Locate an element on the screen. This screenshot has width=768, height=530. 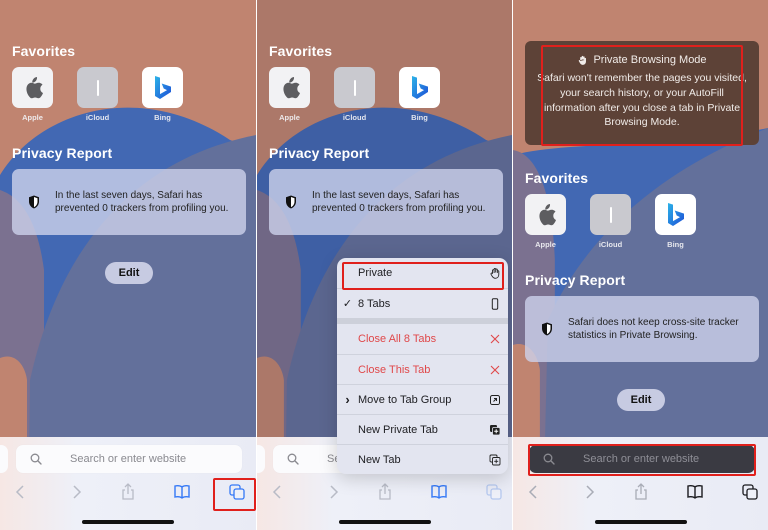
checkmark-icon: ✓ is located at coordinates (347, 304).